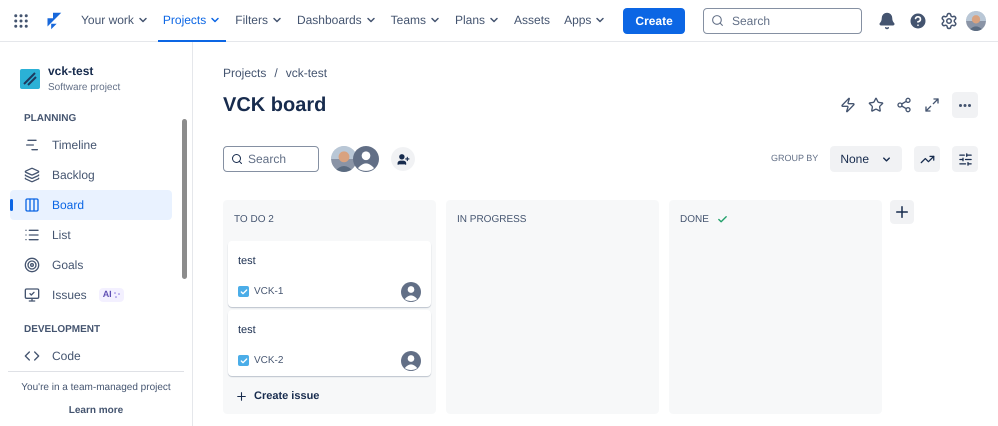 The image size is (998, 426). Describe the element at coordinates (244, 73) in the screenshot. I see `breadcrumb-link: Projects` at that location.